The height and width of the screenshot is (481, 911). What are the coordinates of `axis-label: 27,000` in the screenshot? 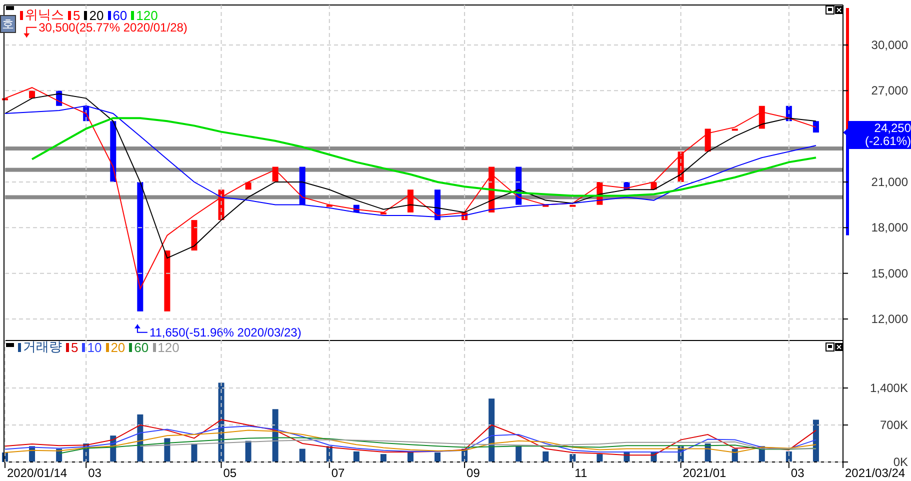 It's located at (889, 91).